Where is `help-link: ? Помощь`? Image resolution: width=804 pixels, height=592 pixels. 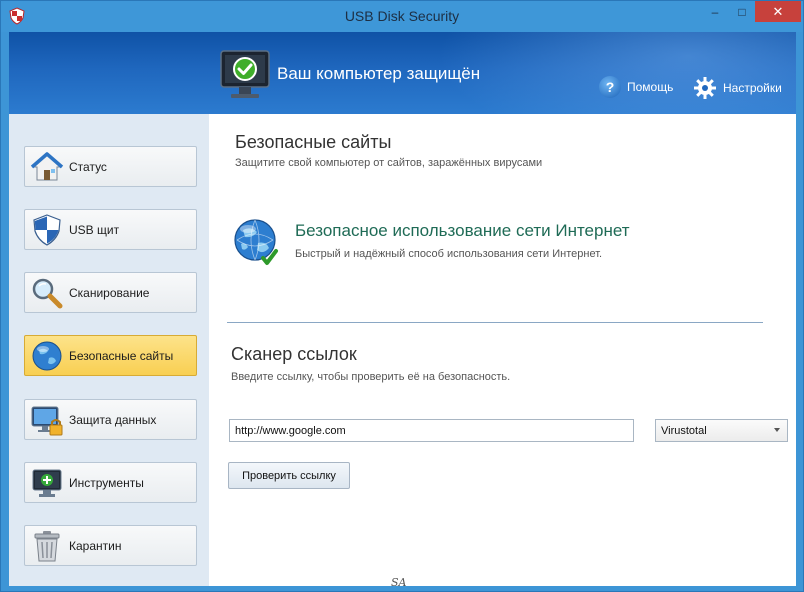 help-link: ? Помощь is located at coordinates (636, 87).